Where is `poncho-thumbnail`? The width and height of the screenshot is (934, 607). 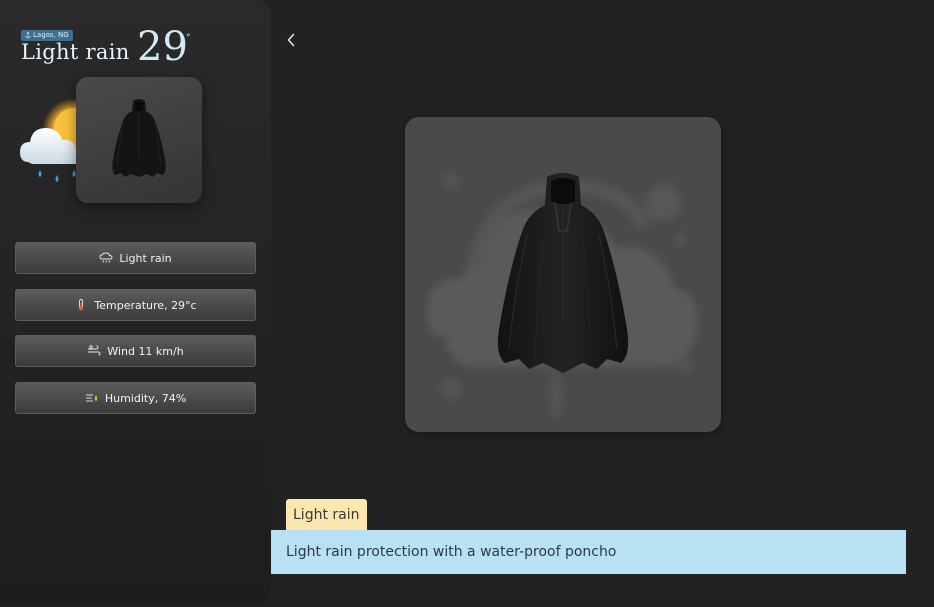
poncho-thumbnail is located at coordinates (139, 140).